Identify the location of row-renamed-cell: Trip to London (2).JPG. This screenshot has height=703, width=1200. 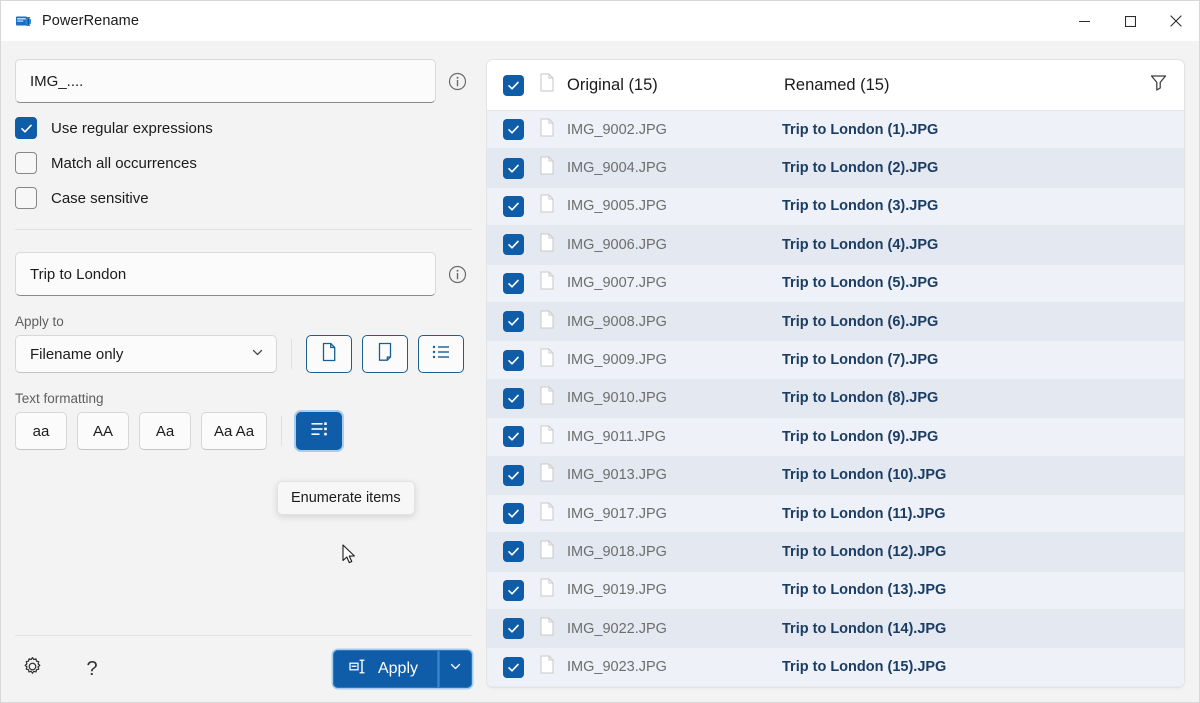
(957, 168).